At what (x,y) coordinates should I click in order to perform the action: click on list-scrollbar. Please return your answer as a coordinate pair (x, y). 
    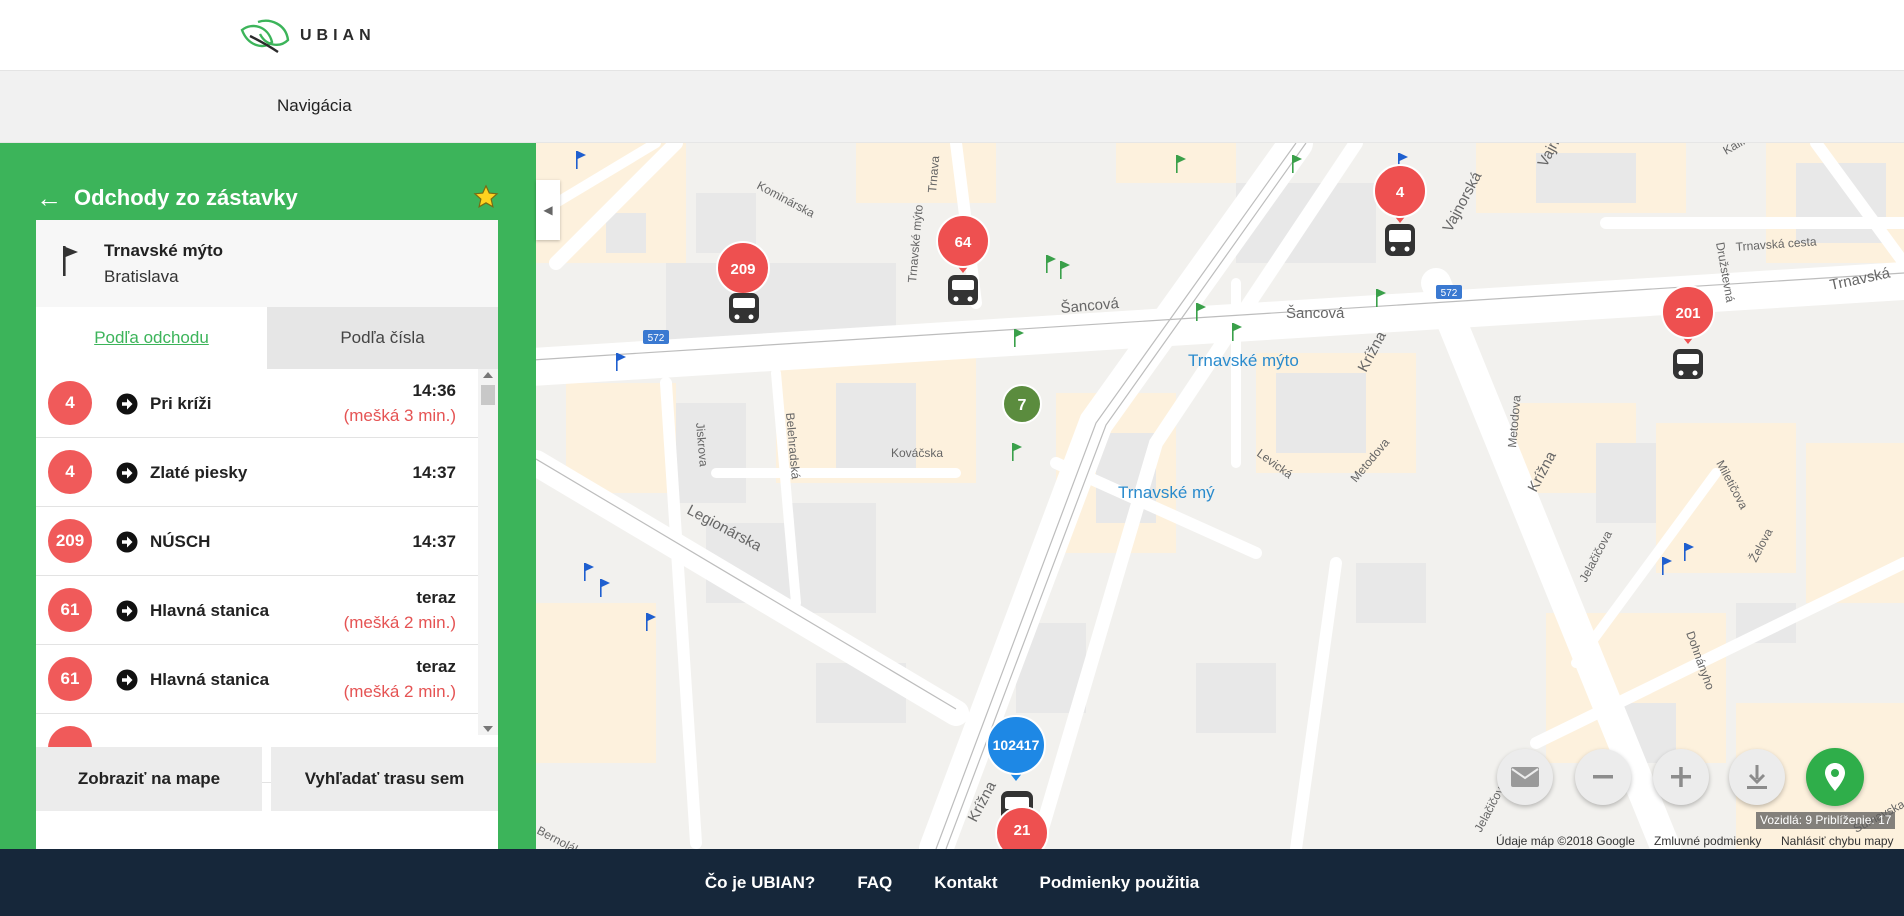
    Looking at the image, I should click on (488, 552).